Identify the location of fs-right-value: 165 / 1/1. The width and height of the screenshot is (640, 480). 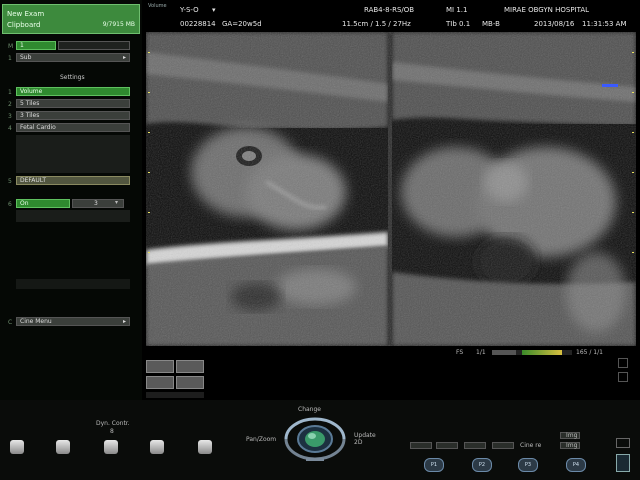
(589, 352).